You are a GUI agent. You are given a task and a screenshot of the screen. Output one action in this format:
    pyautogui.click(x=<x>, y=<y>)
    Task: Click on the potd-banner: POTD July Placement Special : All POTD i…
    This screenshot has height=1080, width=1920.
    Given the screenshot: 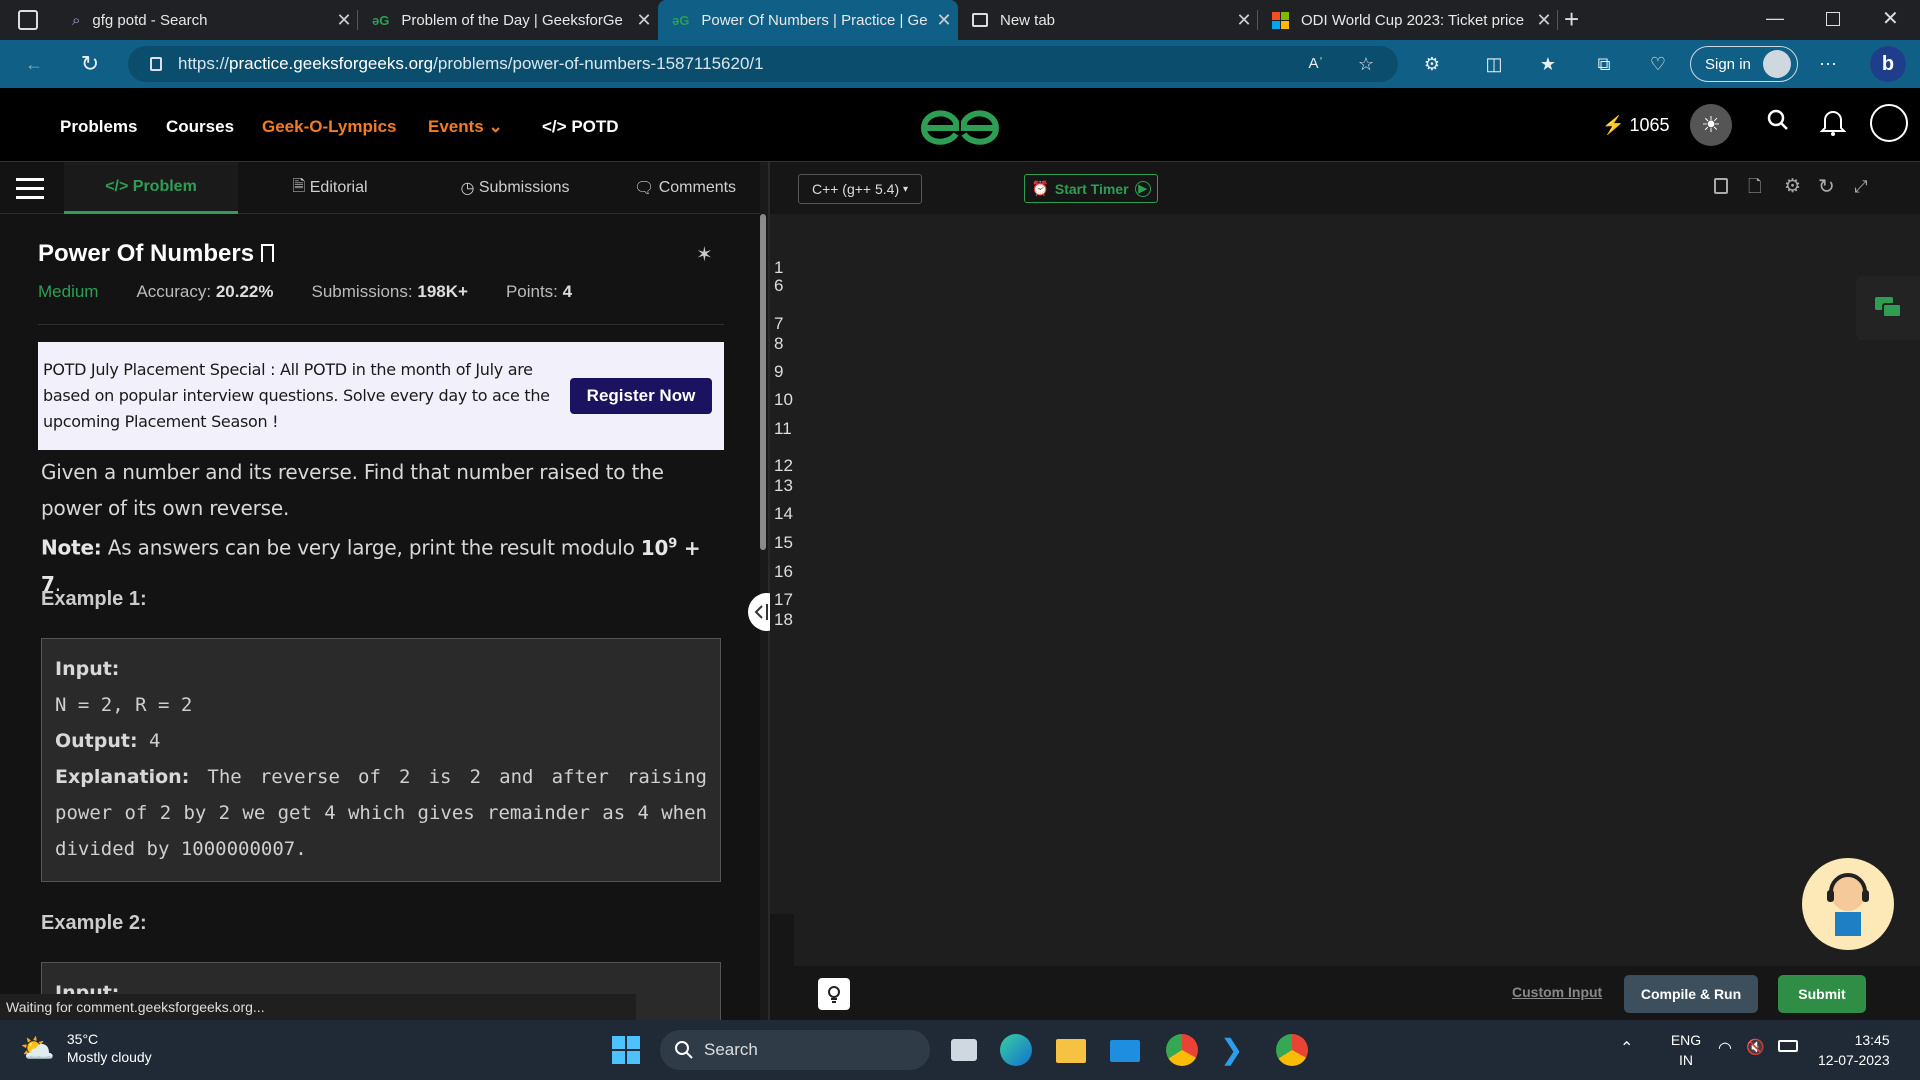 What is the action you would take?
    pyautogui.click(x=381, y=396)
    